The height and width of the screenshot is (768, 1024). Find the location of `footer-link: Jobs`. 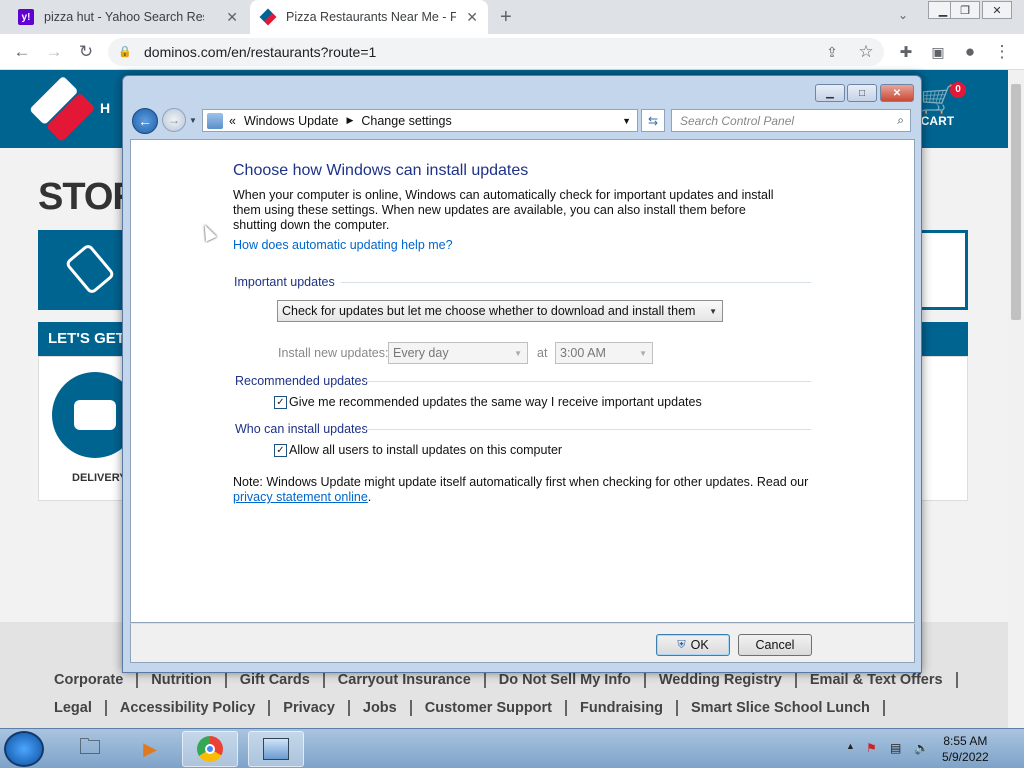

footer-link: Jobs is located at coordinates (381, 708).